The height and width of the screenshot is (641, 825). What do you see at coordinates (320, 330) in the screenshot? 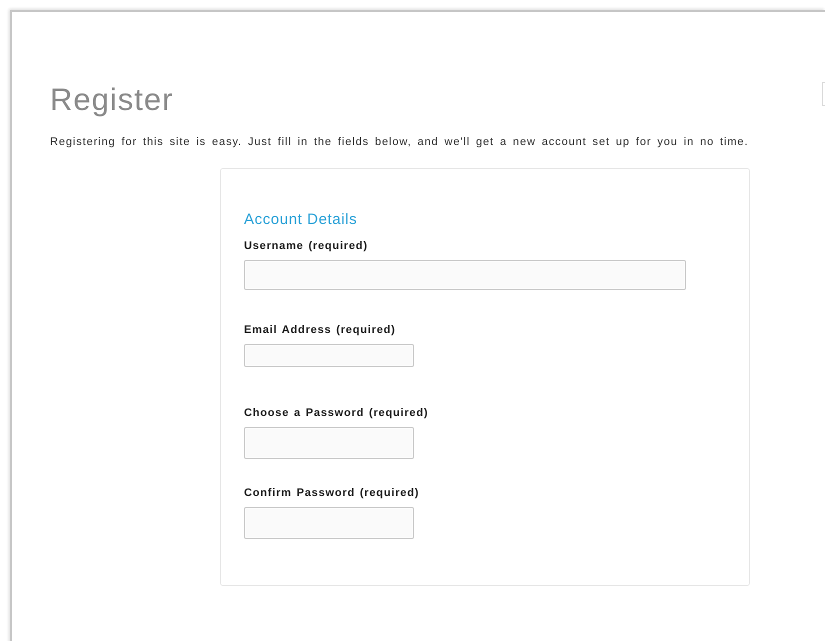
I see `field-label: Email Address (required)` at bounding box center [320, 330].